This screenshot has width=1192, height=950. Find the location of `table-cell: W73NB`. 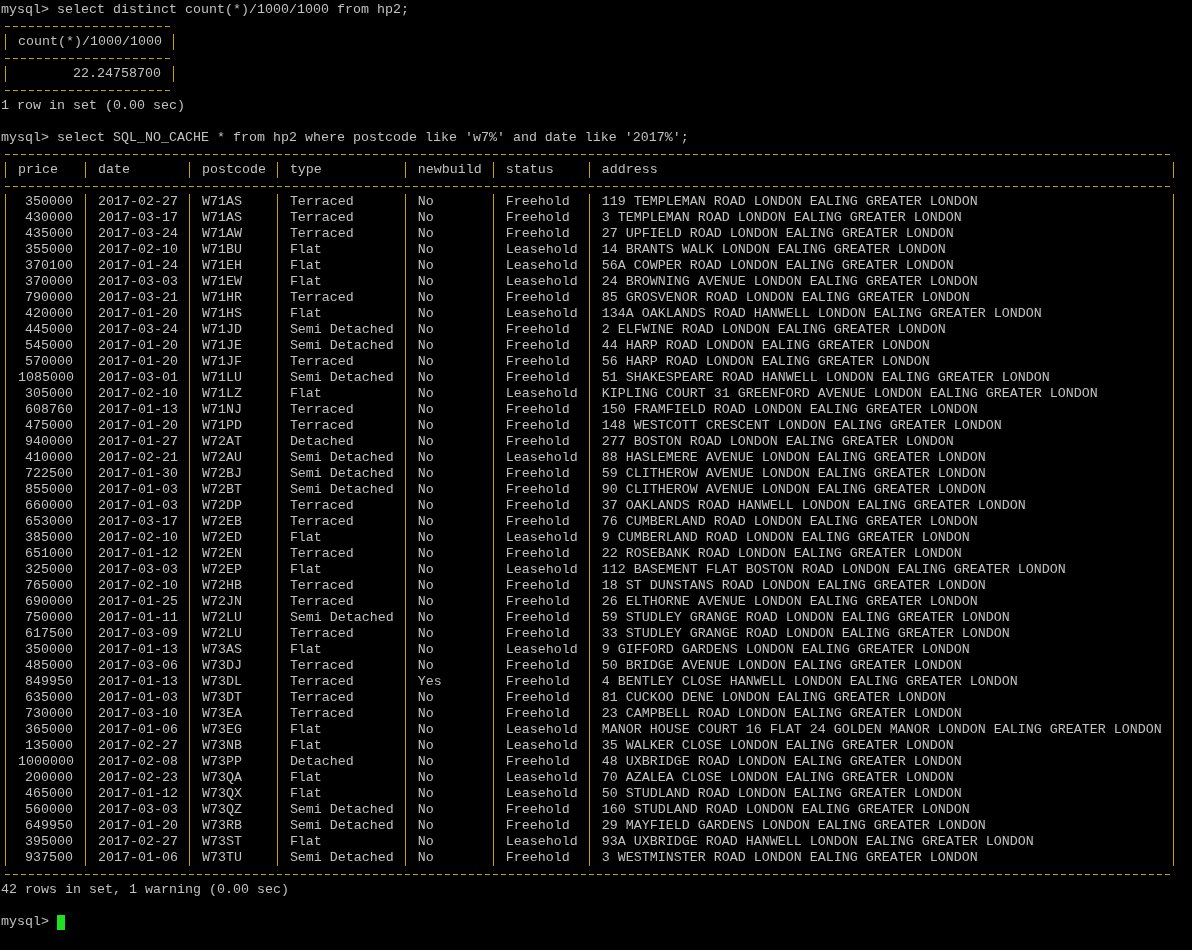

table-cell: W73NB is located at coordinates (232, 746).